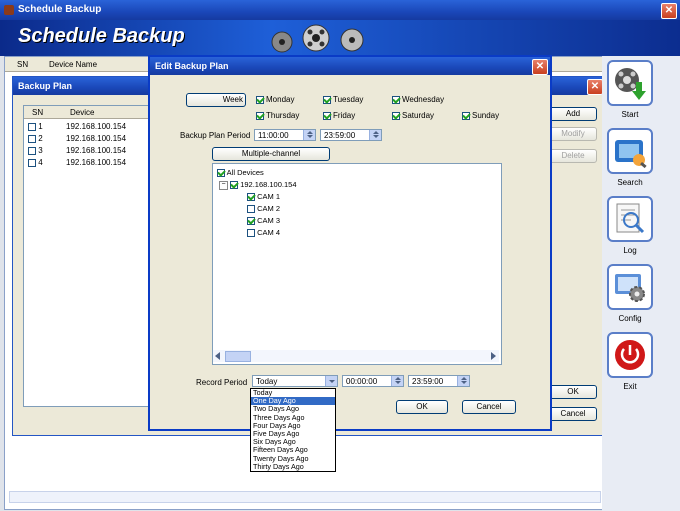 The width and height of the screenshot is (680, 511). I want to click on scroll-left-arrow-icon, so click(217, 356).